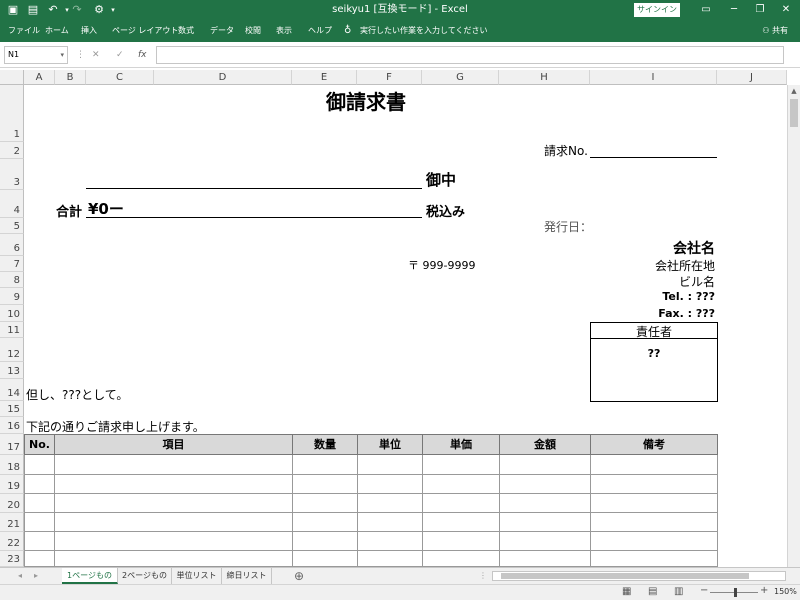 The width and height of the screenshot is (800, 600). I want to click on tab-formulas: 数式, so click(186, 31).